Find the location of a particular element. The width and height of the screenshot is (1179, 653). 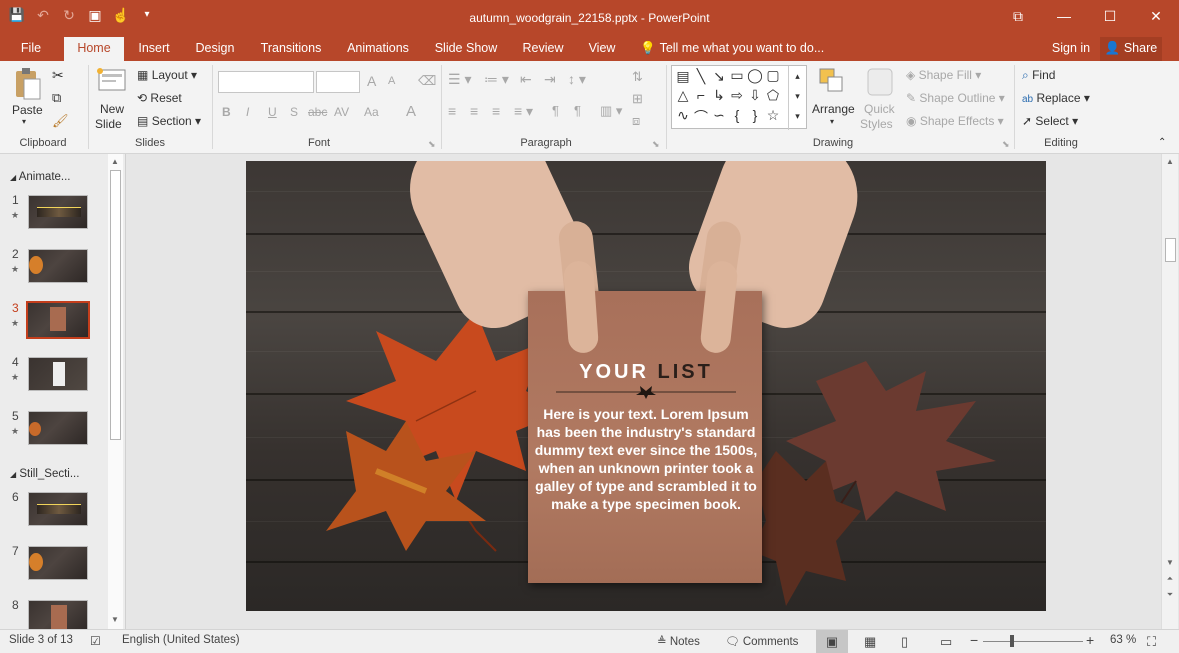

decrease-indent-icon: ⇤ is located at coordinates (526, 79).